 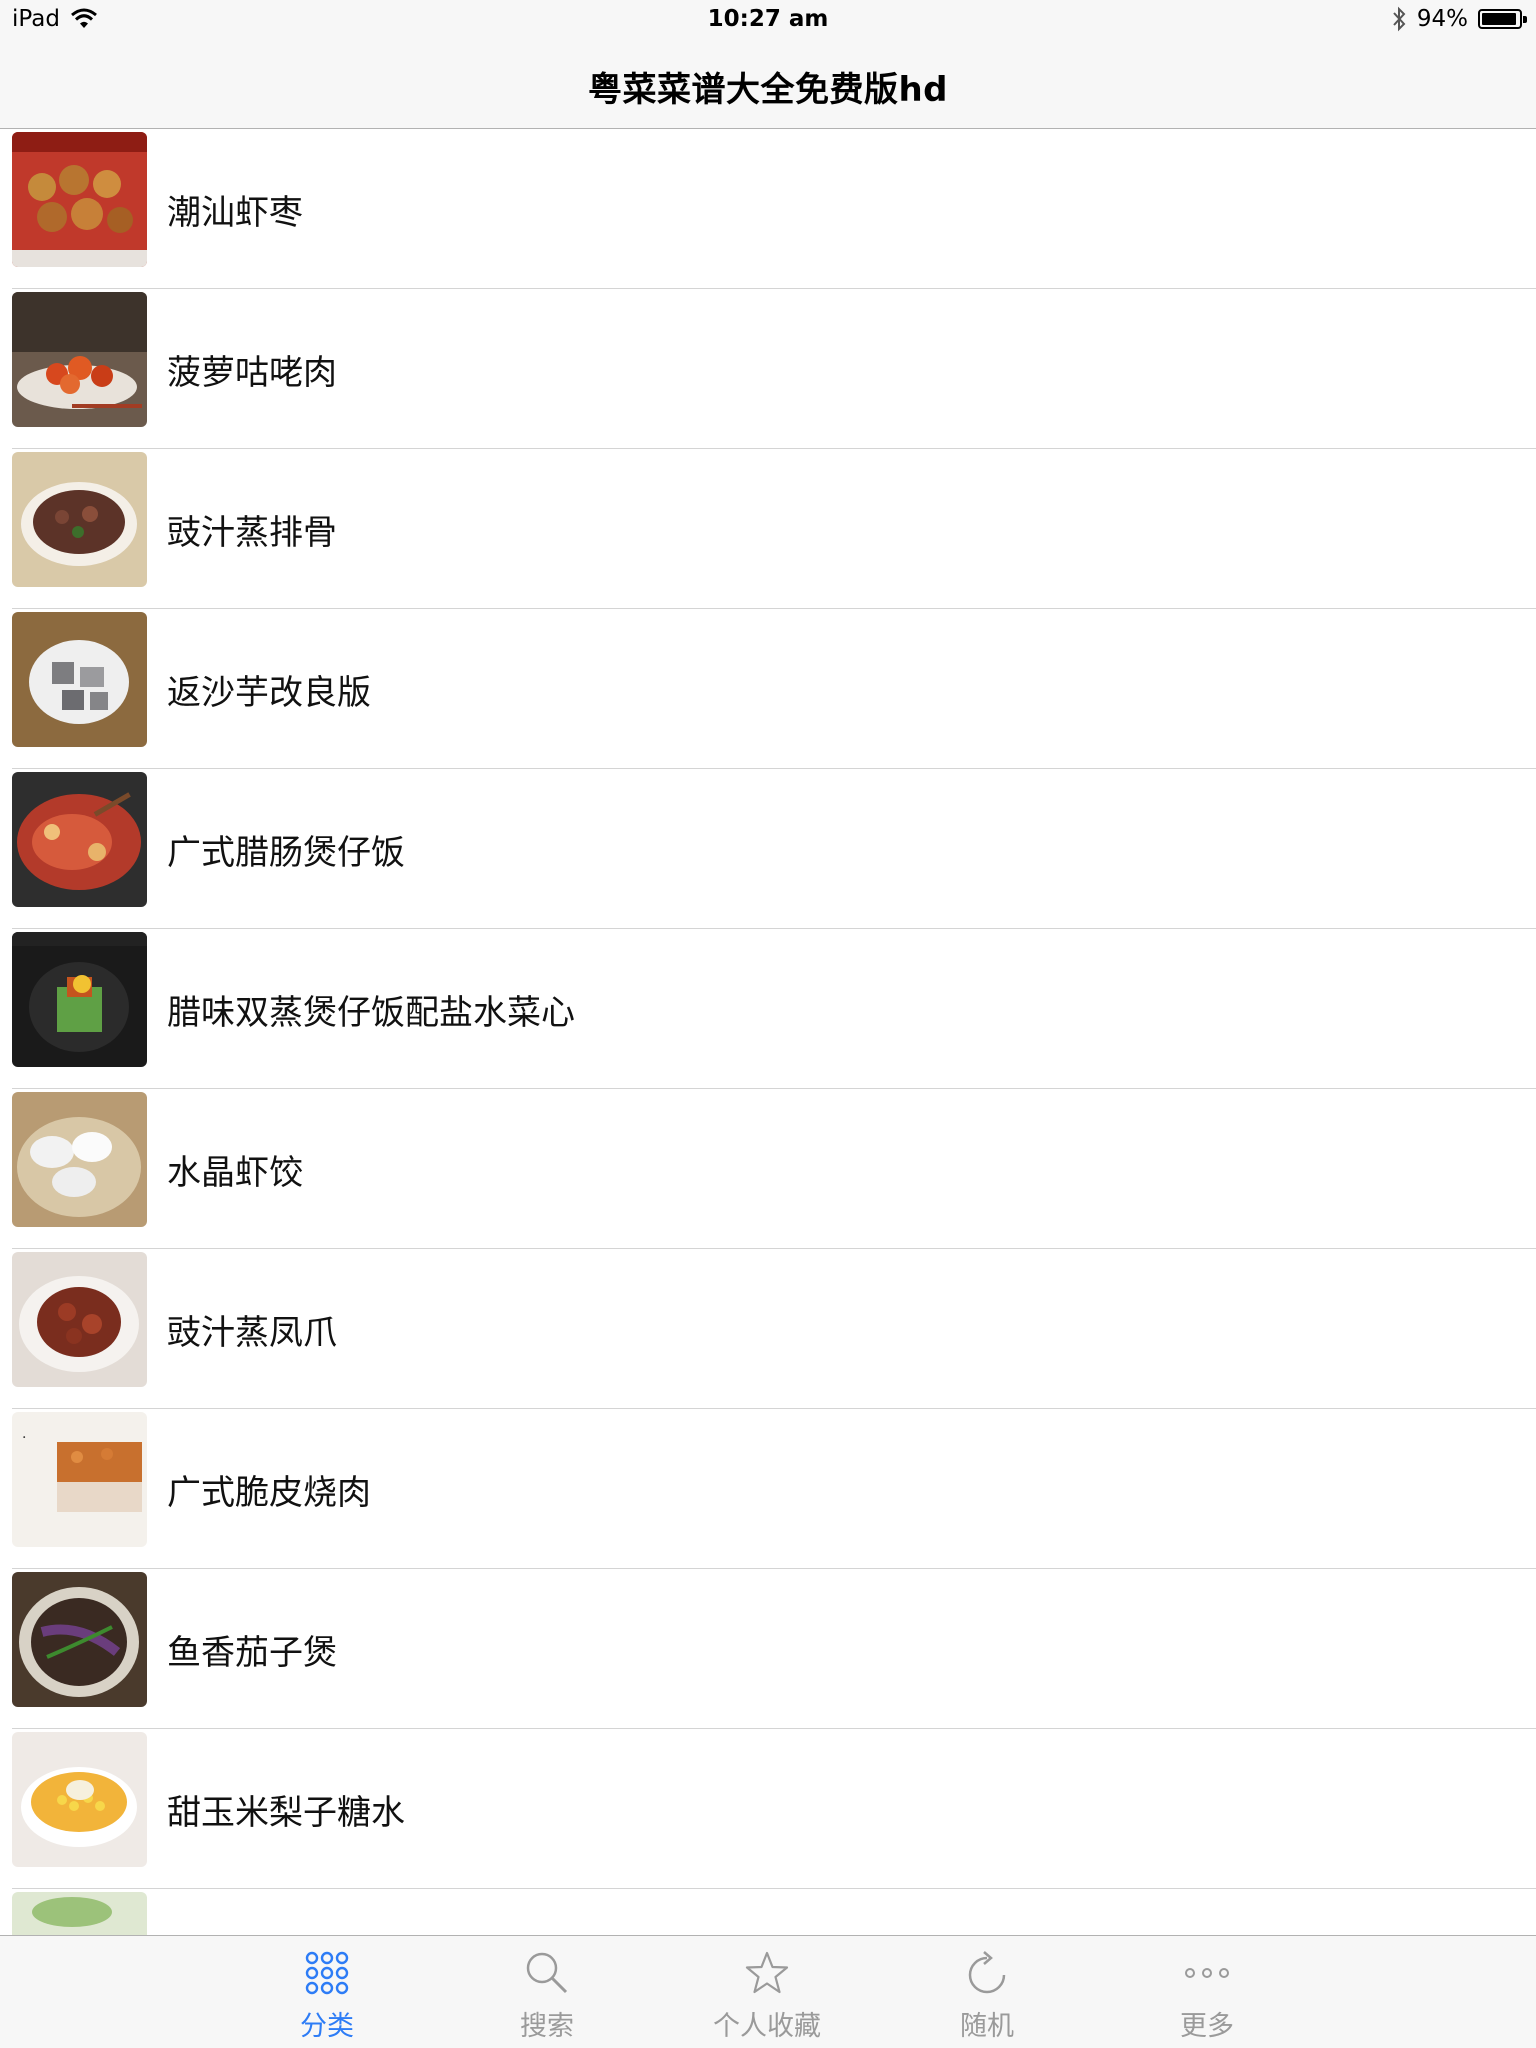 What do you see at coordinates (327, 2026) in the screenshot?
I see `tab-label: 分类` at bounding box center [327, 2026].